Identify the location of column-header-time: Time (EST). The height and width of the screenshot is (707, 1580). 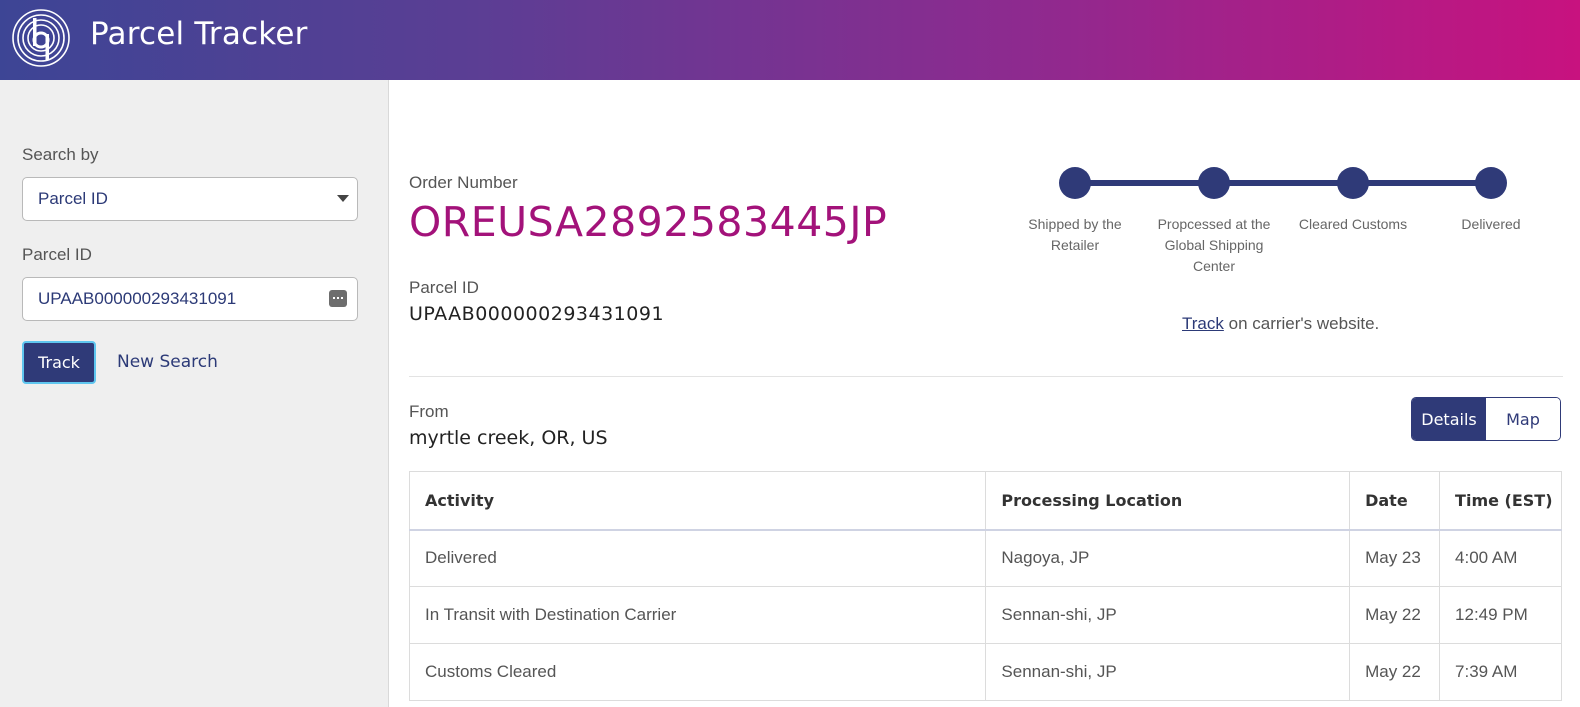
(1500, 501).